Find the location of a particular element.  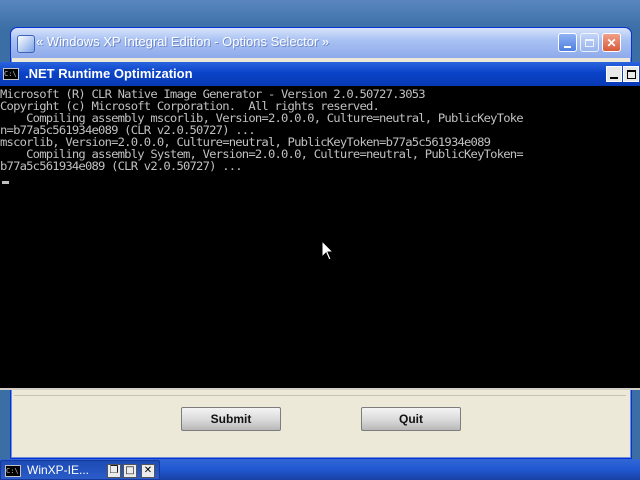

dialog-button-bar: Submit Quit is located at coordinates (320, 424).